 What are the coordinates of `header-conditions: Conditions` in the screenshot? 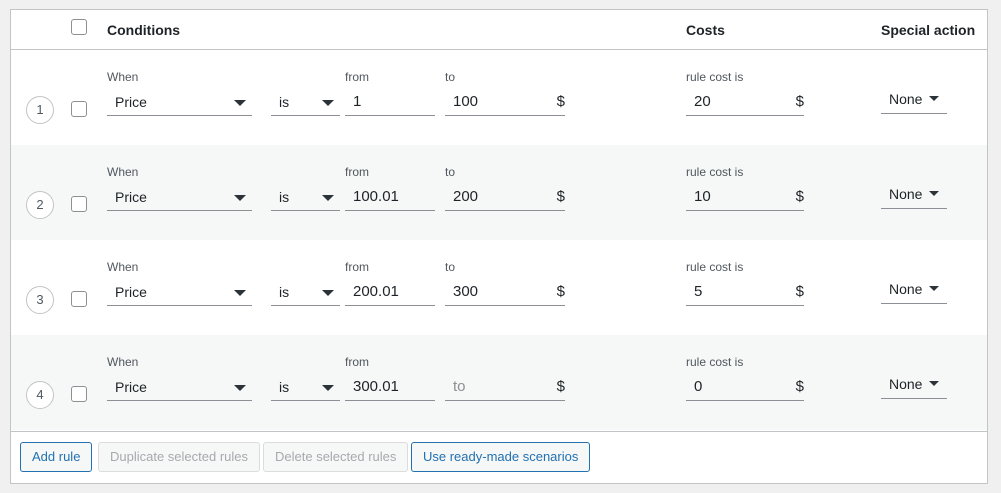 It's located at (144, 30).